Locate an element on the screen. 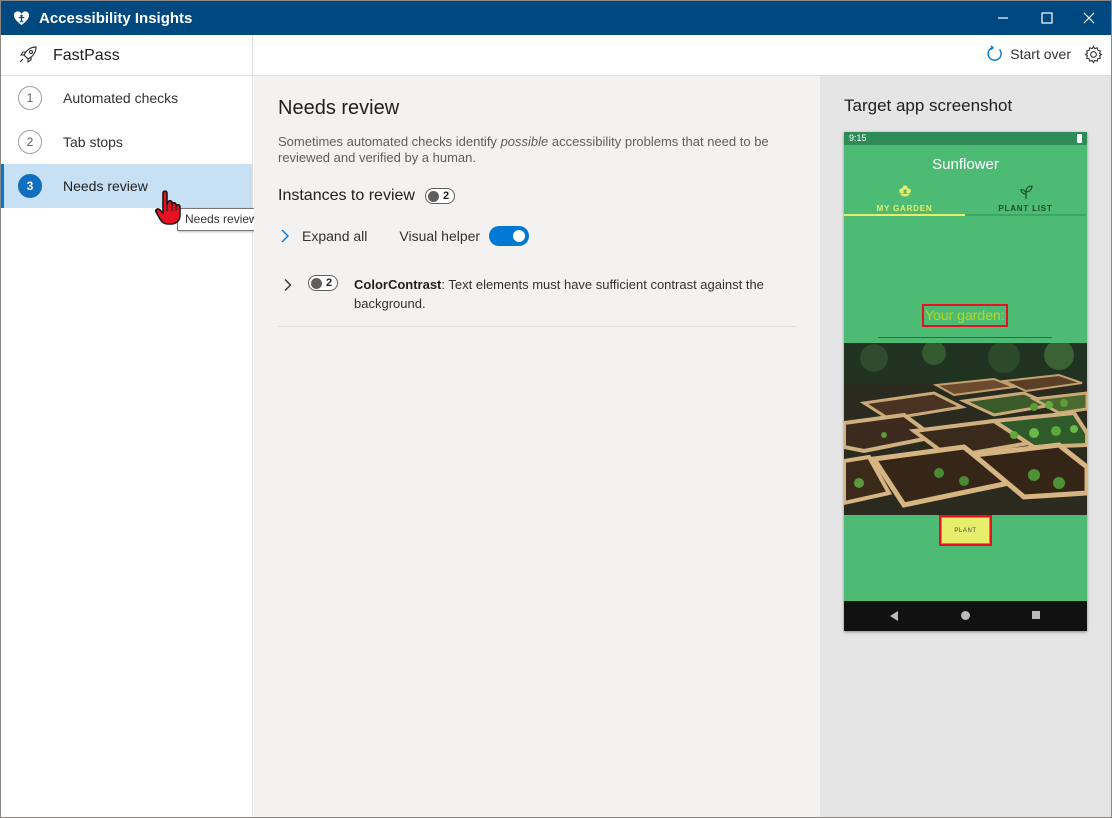 The height and width of the screenshot is (818, 1112). mode-header: FastPass is located at coordinates (127, 55).